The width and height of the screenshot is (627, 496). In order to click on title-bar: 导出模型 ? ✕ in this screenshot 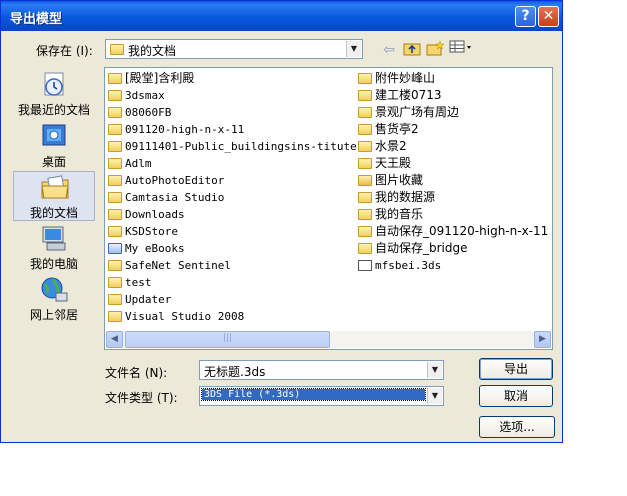, I will do `click(281, 16)`.